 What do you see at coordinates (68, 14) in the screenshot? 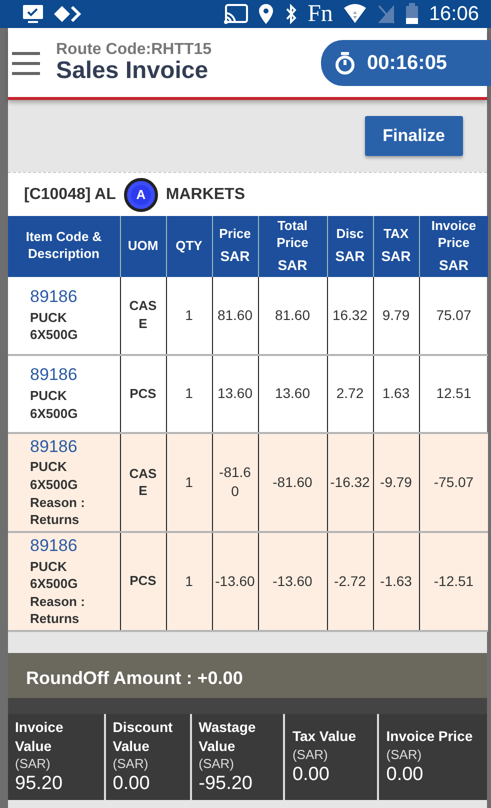
I see `diamond-arrow-icon` at bounding box center [68, 14].